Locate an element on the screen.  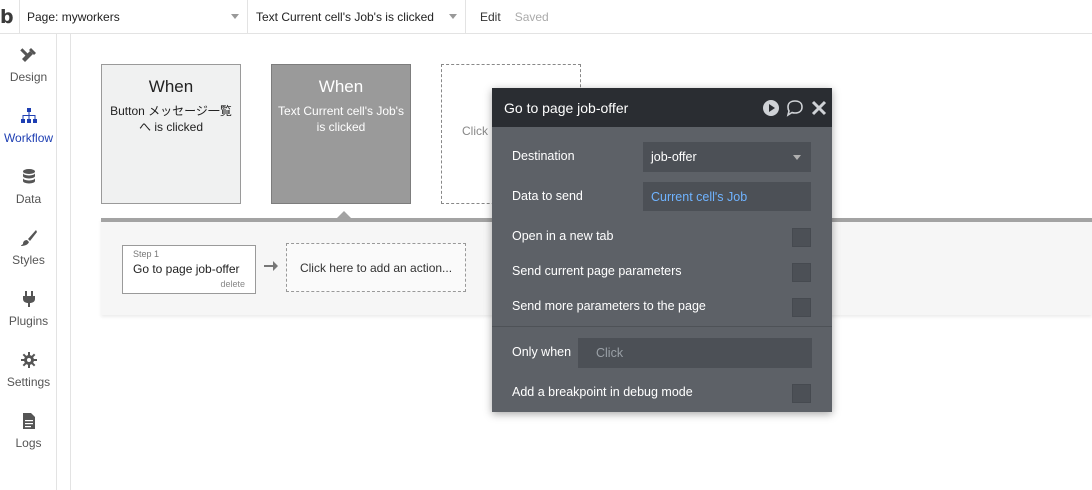
close-icon is located at coordinates (819, 108).